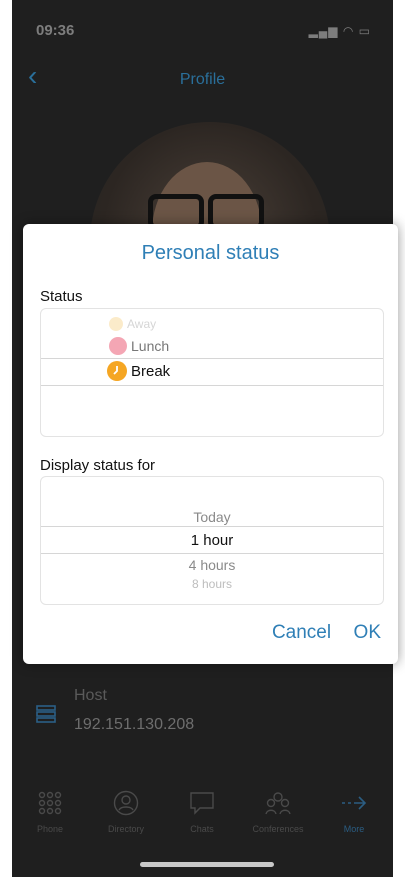  Describe the element at coordinates (202, 829) in the screenshot. I see `tab-chats-label: Chats` at that location.